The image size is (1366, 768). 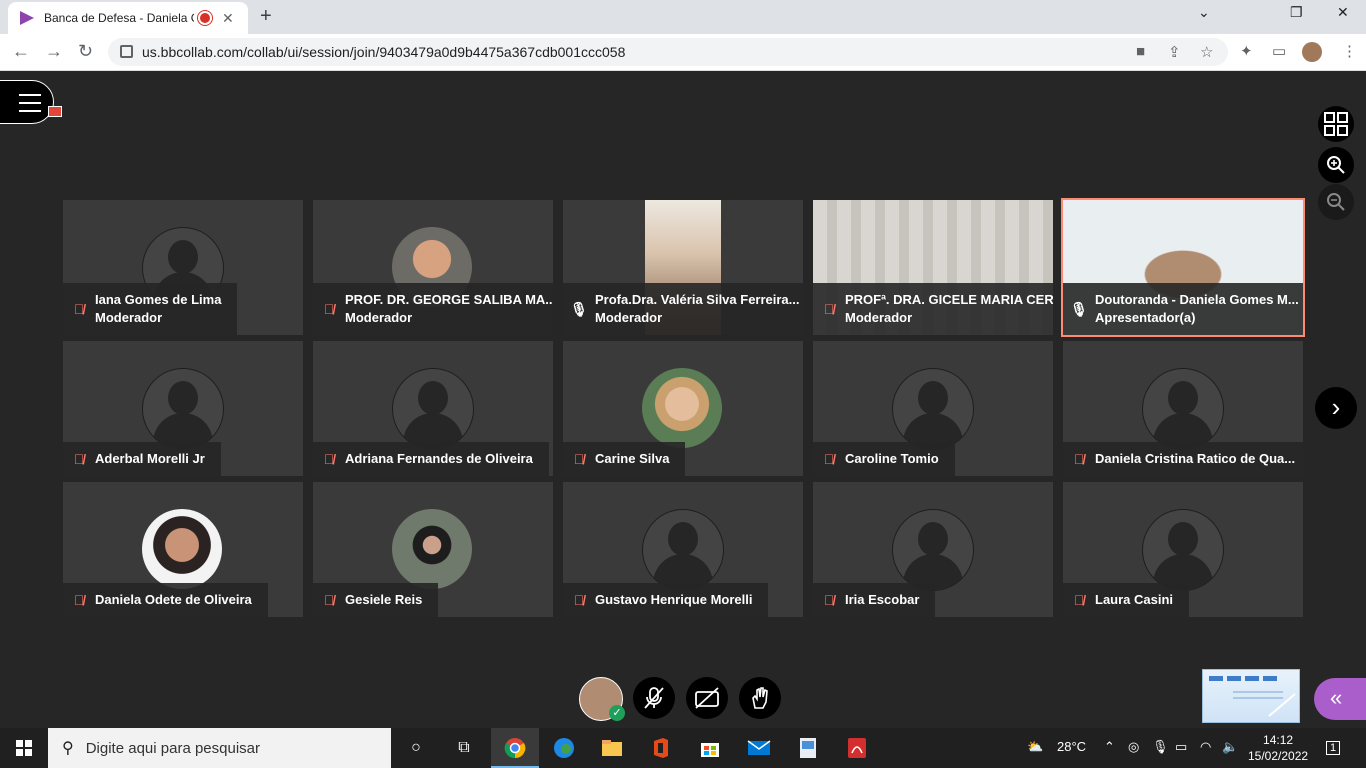 I want to click on microsoft-store-icon, so click(x=710, y=748).